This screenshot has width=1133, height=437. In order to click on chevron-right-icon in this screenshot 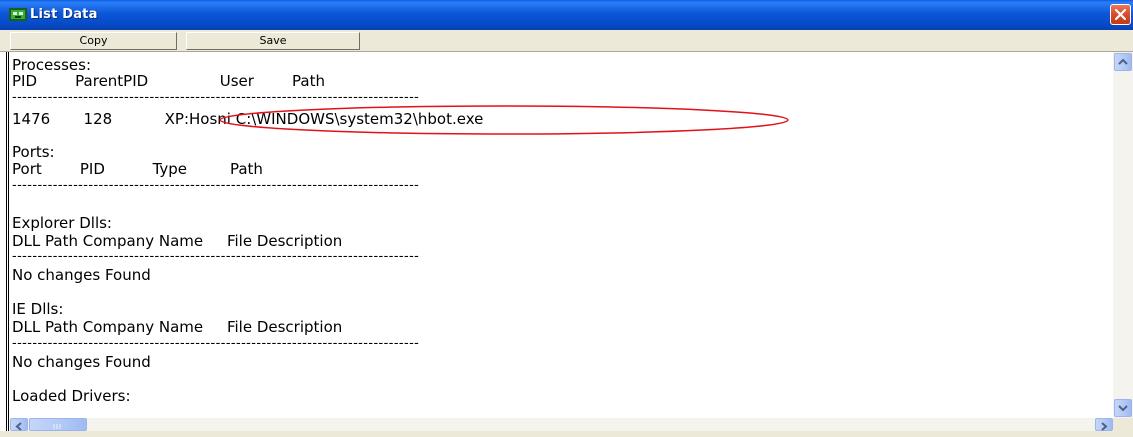, I will do `click(1104, 426)`.